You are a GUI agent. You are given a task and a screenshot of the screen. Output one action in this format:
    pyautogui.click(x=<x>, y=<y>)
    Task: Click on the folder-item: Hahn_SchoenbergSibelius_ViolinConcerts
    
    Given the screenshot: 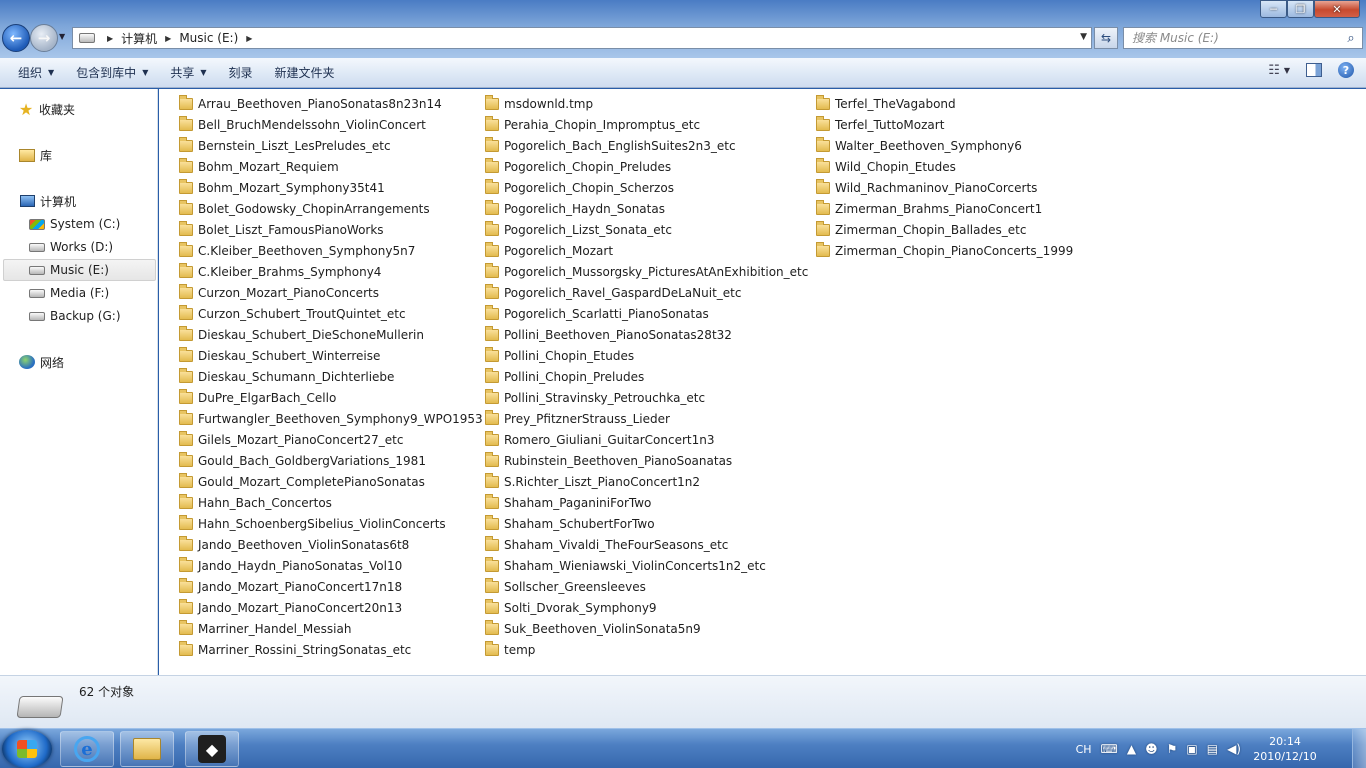 What is the action you would take?
    pyautogui.click(x=331, y=523)
    